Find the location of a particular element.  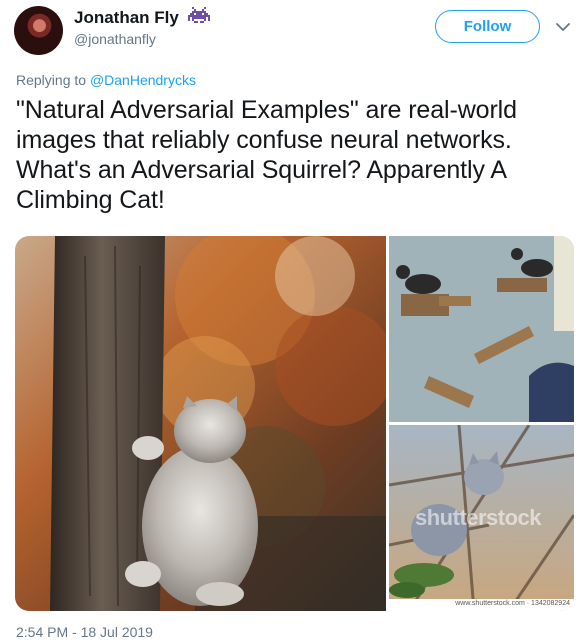

space-invader-icon is located at coordinates (199, 15).